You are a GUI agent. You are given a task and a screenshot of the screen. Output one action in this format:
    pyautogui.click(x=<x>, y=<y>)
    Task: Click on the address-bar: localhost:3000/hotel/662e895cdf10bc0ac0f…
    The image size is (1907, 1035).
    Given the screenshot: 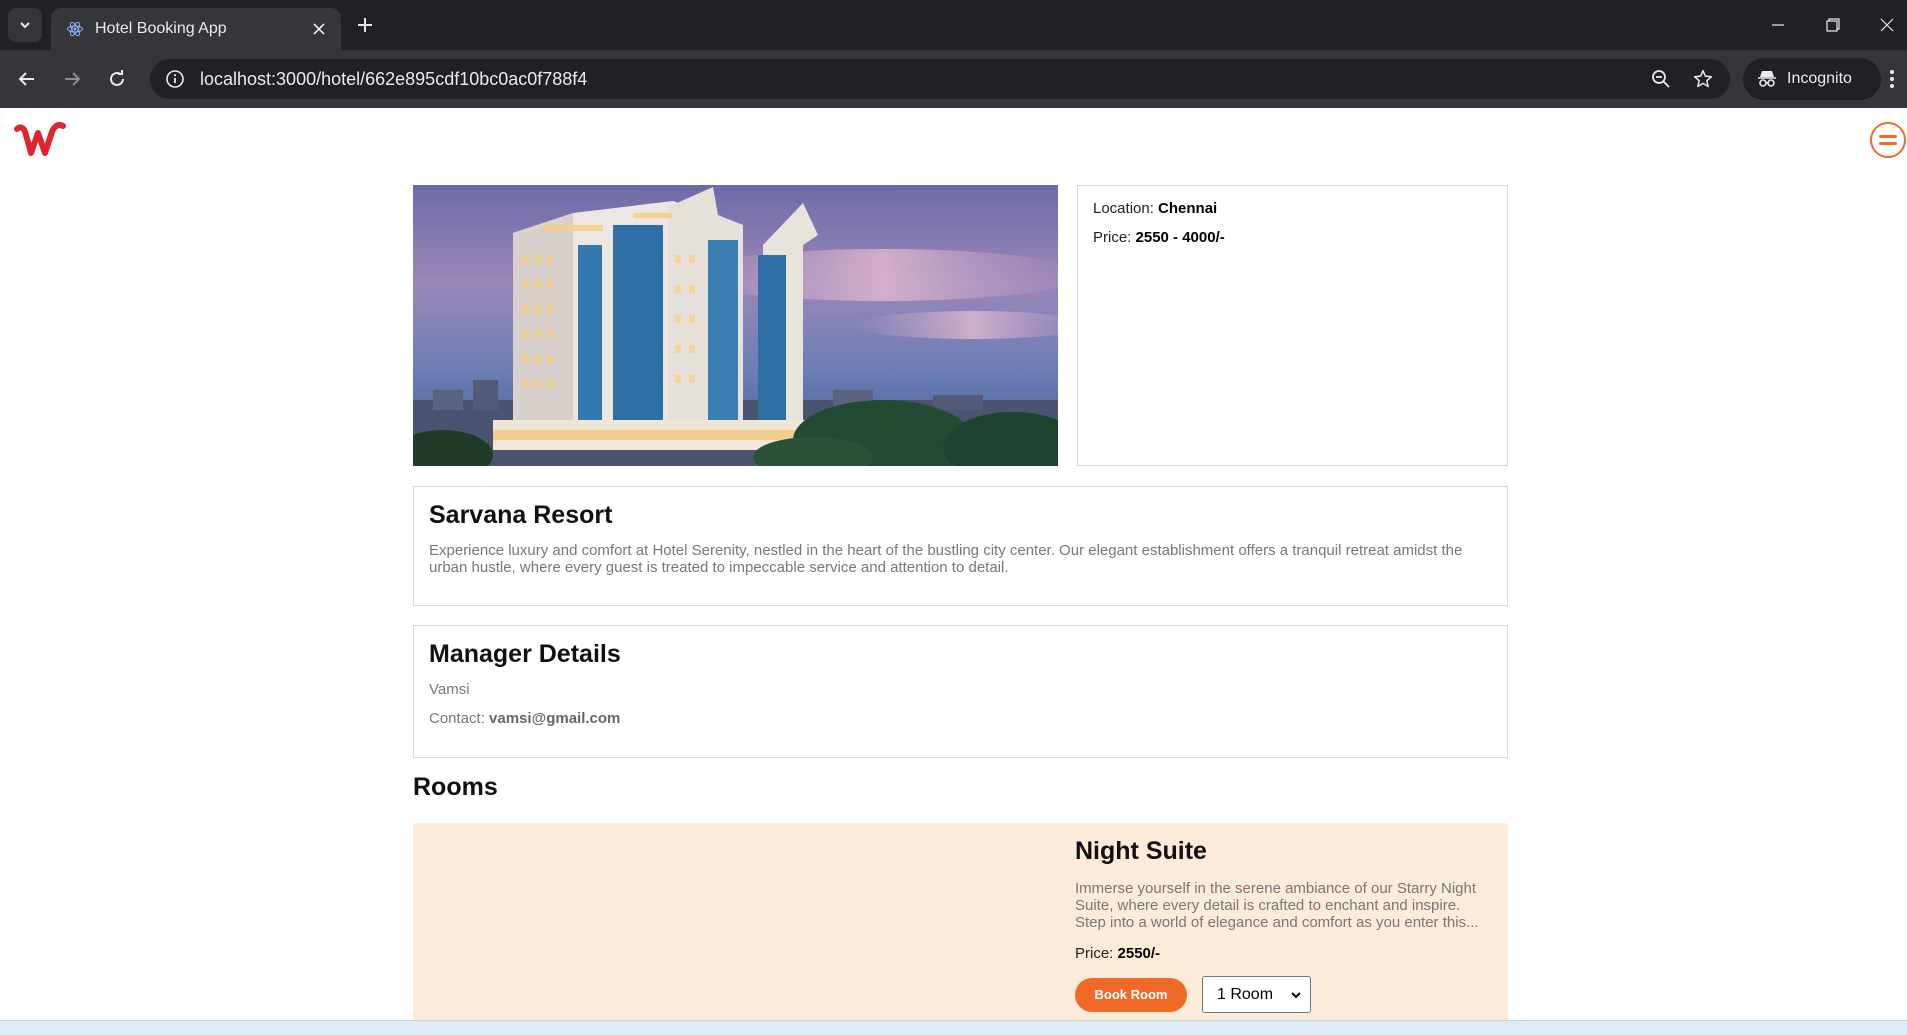 What is the action you would take?
    pyautogui.click(x=940, y=79)
    